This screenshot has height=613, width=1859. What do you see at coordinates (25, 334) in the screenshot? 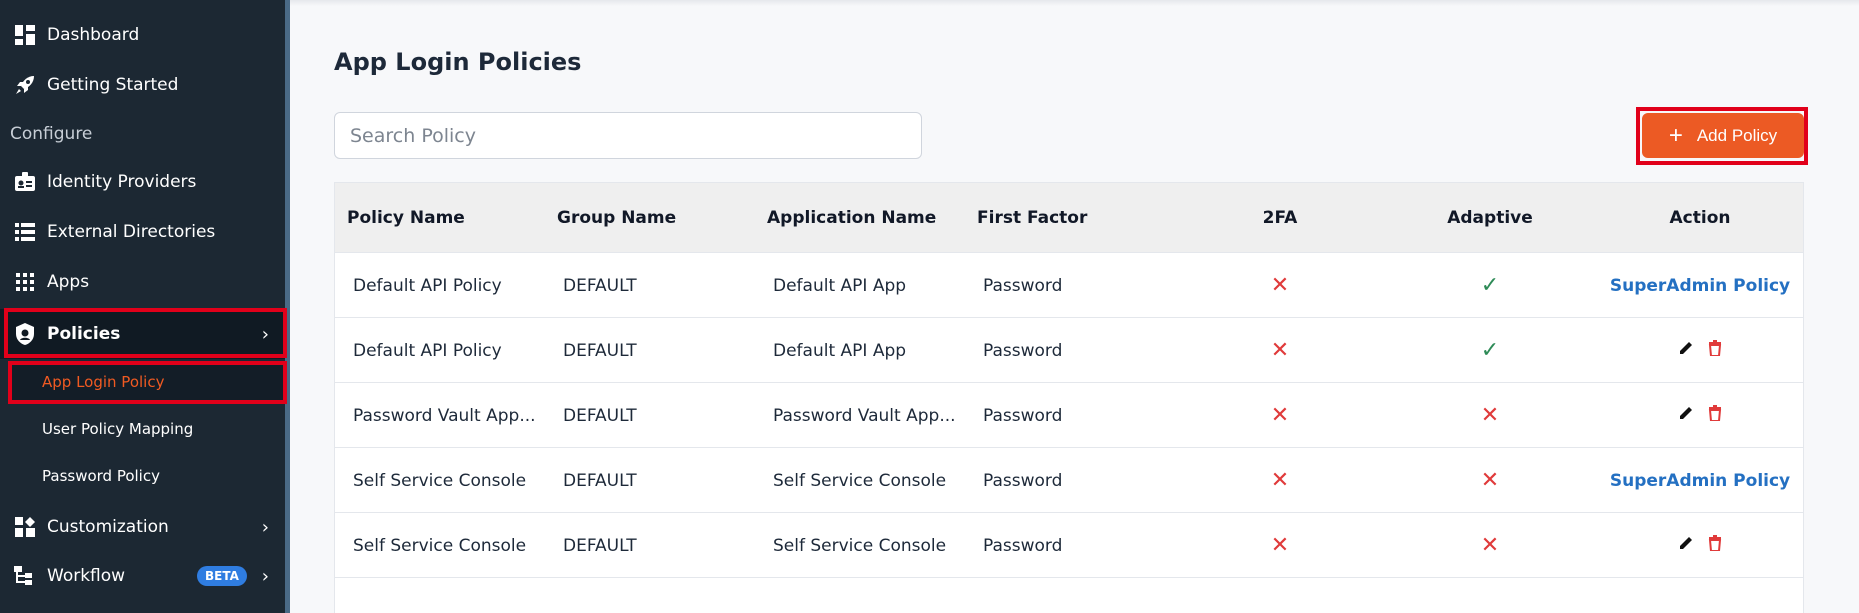
I see `shield-icon` at bounding box center [25, 334].